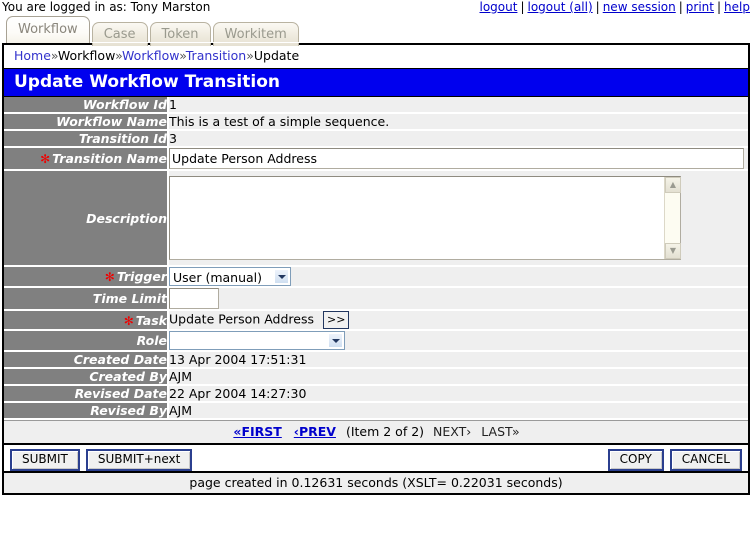 The image size is (752, 533). I want to click on table-row: Workflow Id 1, so click(376, 105).